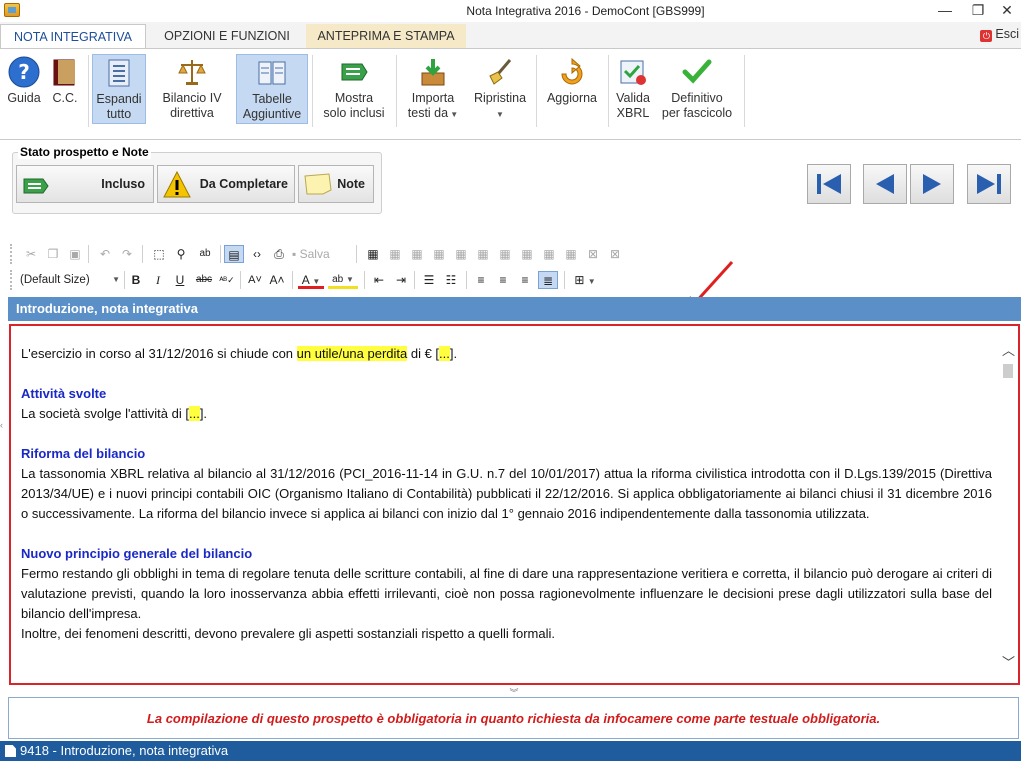 This screenshot has height=761, width=1021. What do you see at coordinates (483, 254) in the screenshot?
I see `insert-column-right-icon: ▦` at bounding box center [483, 254].